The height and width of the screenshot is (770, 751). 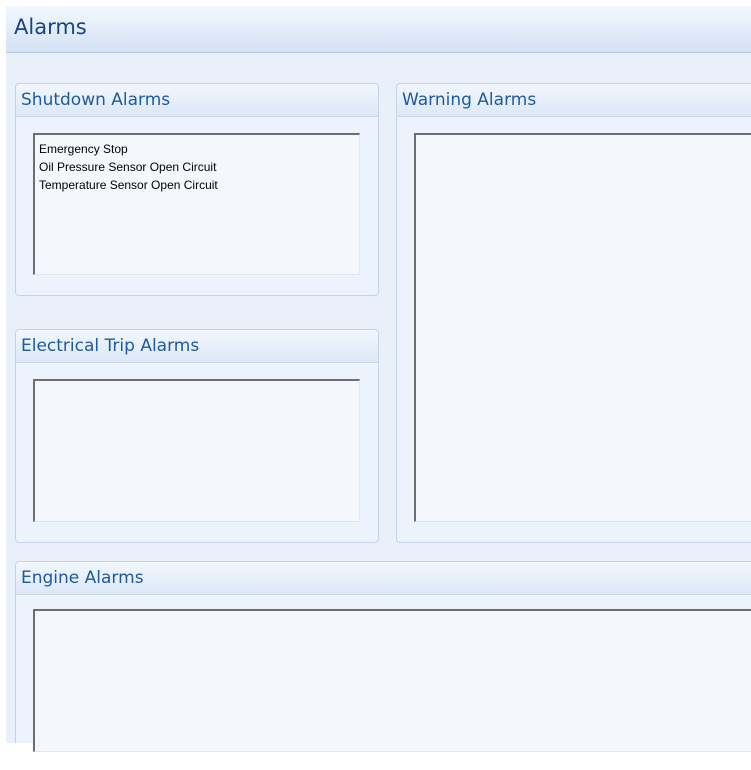 What do you see at coordinates (50, 27) in the screenshot?
I see `page-title: Alarms` at bounding box center [50, 27].